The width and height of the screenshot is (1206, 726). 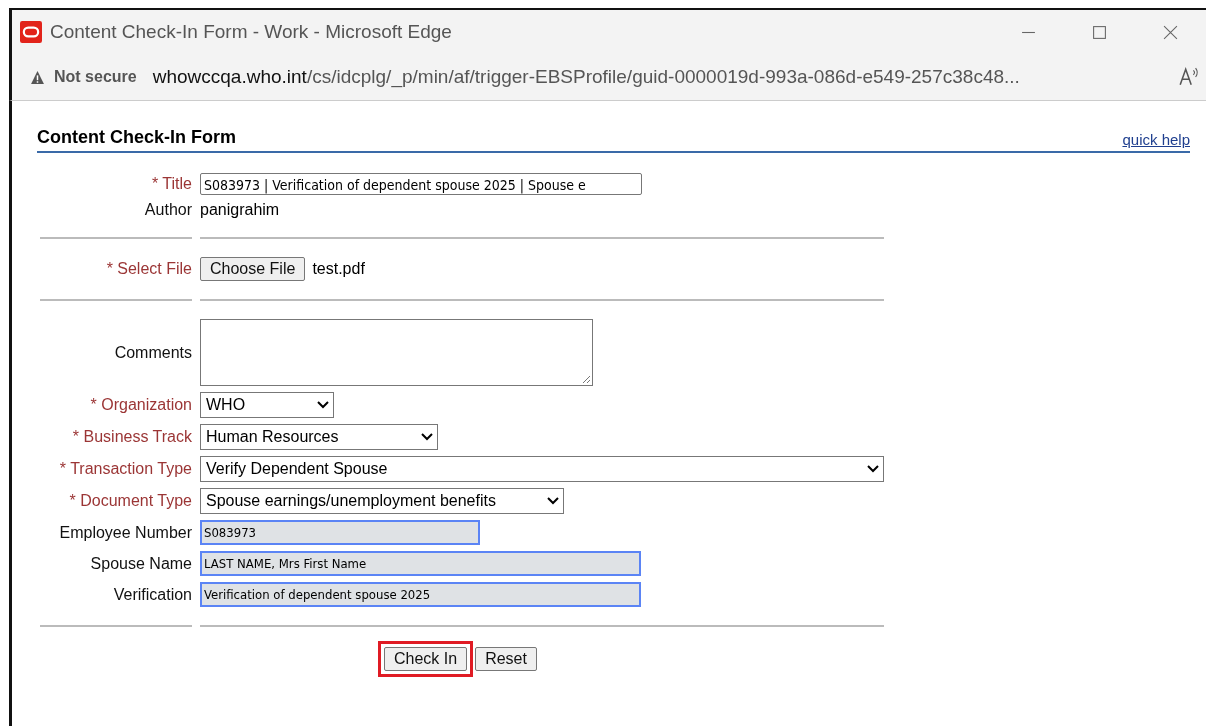 I want to click on readonly-field: S083973, so click(x=340, y=532).